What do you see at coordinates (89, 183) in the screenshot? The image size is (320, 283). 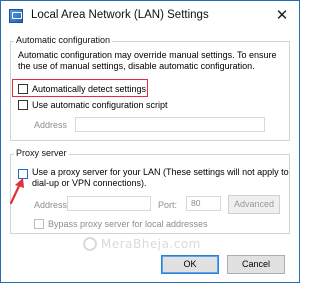 I see `use-proxy-label-line2: dial-up or VPN connections).` at bounding box center [89, 183].